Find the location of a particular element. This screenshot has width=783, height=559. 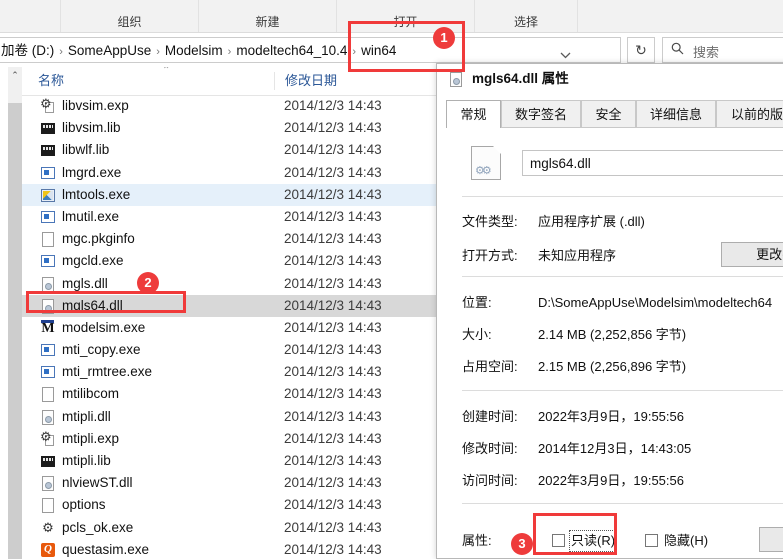

field-value: 2014年12月3日，14:43:05 is located at coordinates (615, 448).